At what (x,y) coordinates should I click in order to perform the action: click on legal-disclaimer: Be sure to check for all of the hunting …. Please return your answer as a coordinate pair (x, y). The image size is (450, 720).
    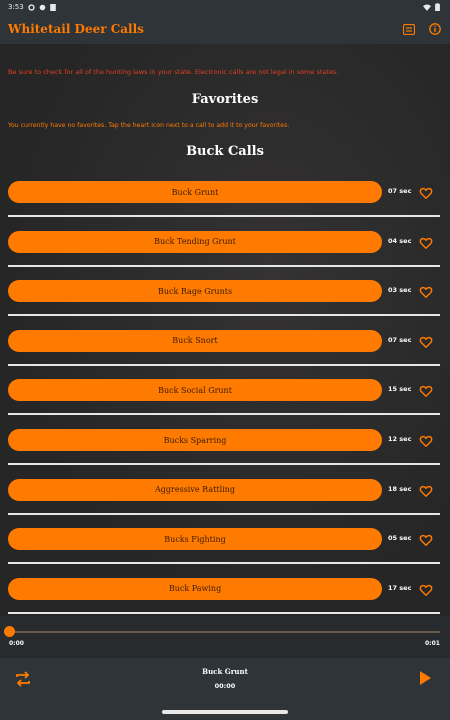
    Looking at the image, I should click on (173, 72).